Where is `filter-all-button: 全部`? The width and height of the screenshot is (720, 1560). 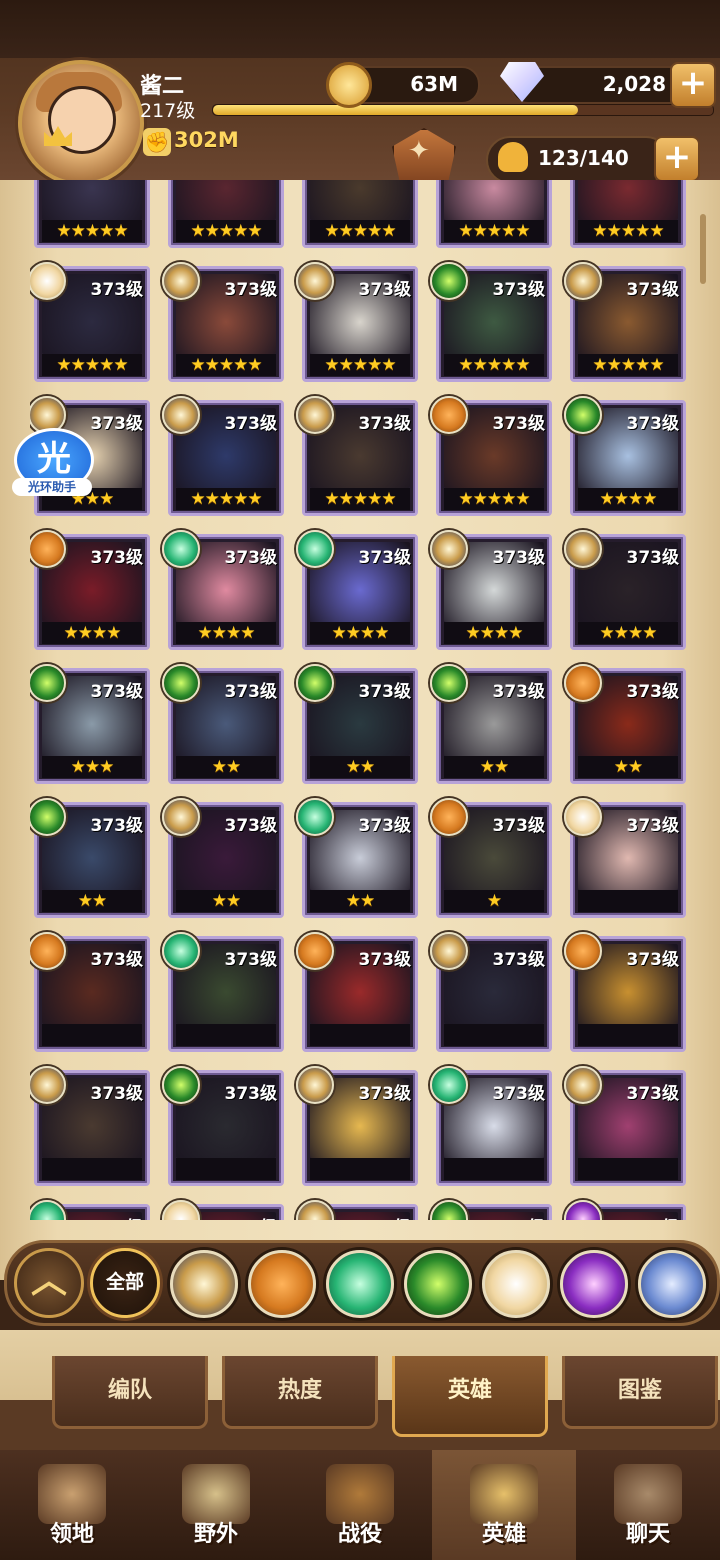
filter-all-button: 全部 is located at coordinates (125, 1283).